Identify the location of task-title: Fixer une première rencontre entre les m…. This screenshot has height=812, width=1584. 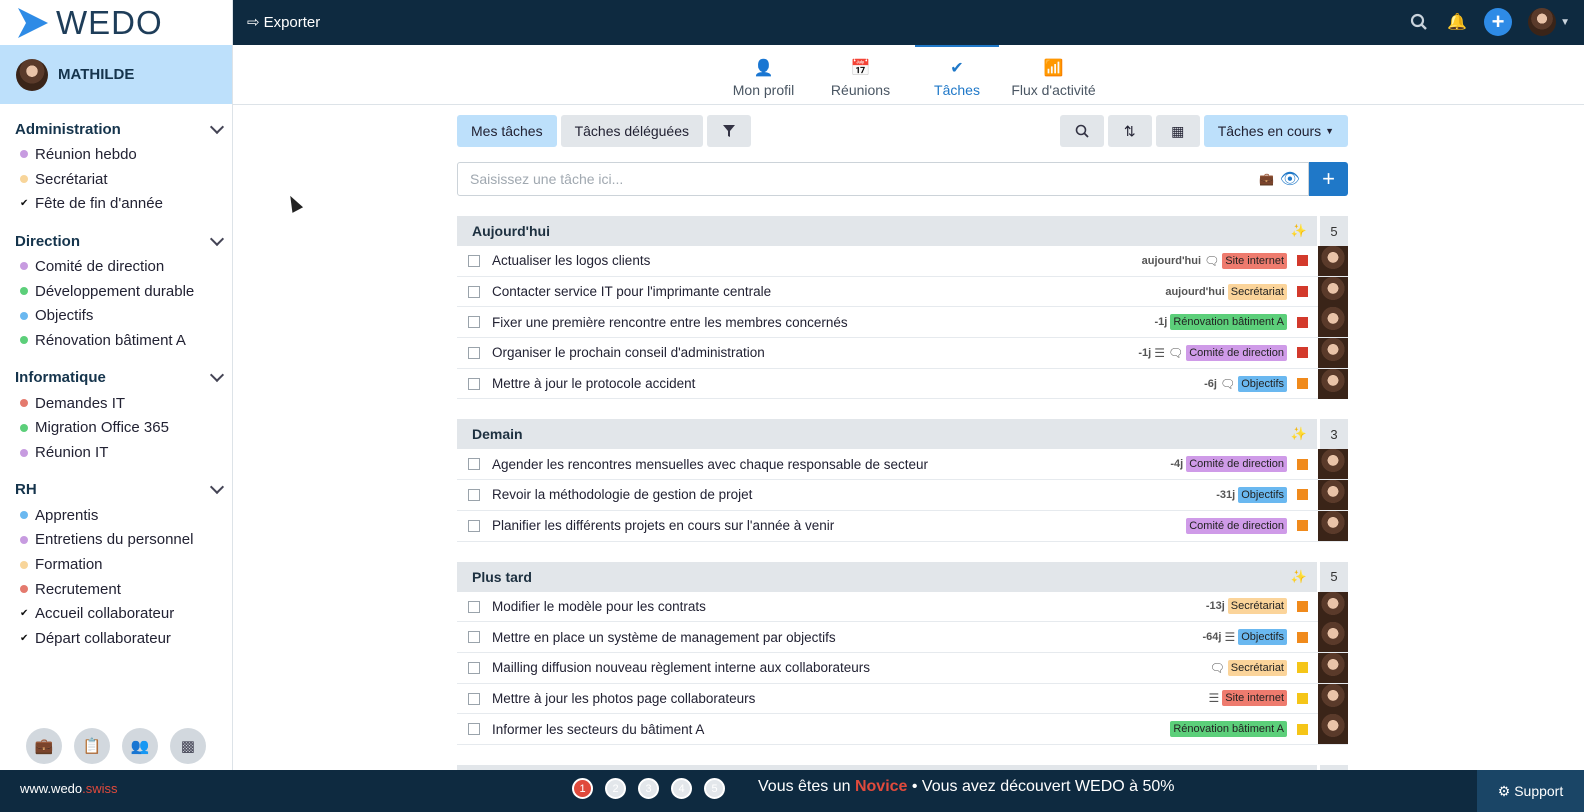
(823, 322).